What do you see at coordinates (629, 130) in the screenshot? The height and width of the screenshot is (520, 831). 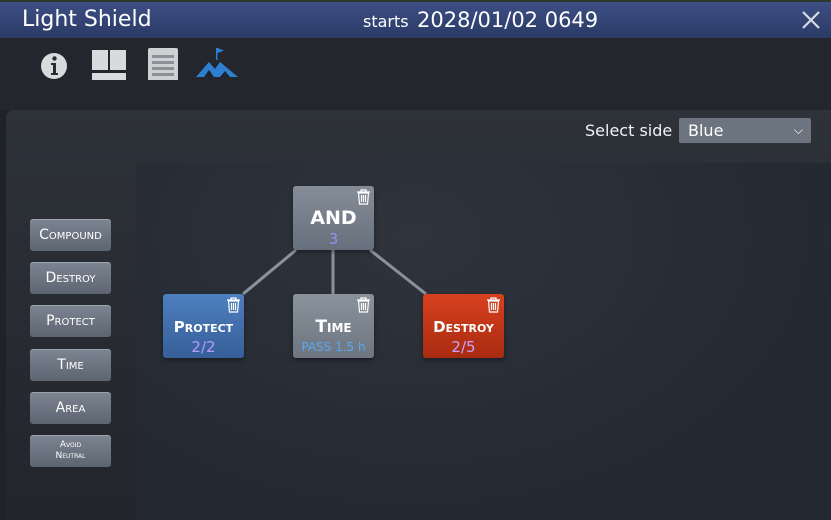 I see `select-side-label: Select side` at bounding box center [629, 130].